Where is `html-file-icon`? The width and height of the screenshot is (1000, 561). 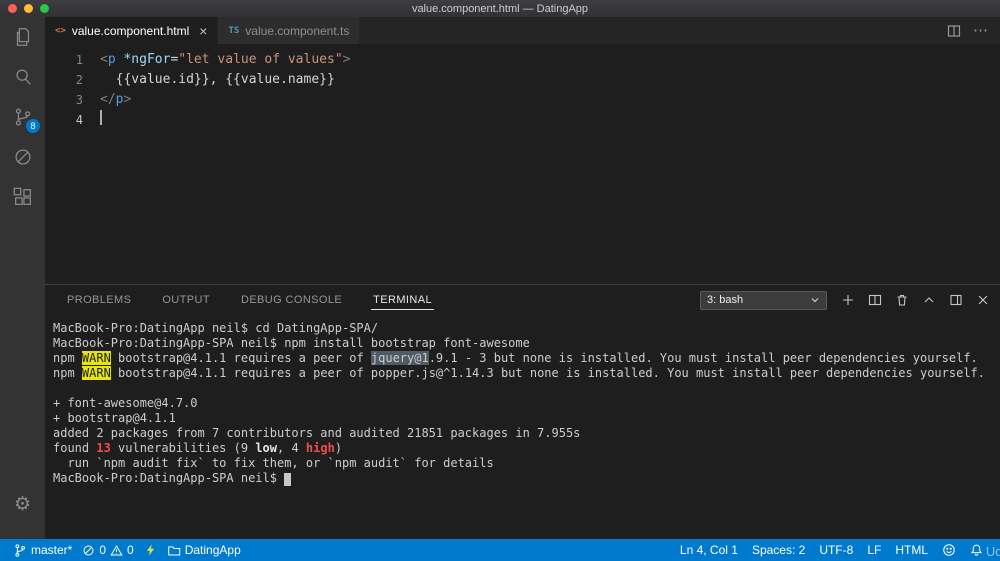 html-file-icon is located at coordinates (60, 31).